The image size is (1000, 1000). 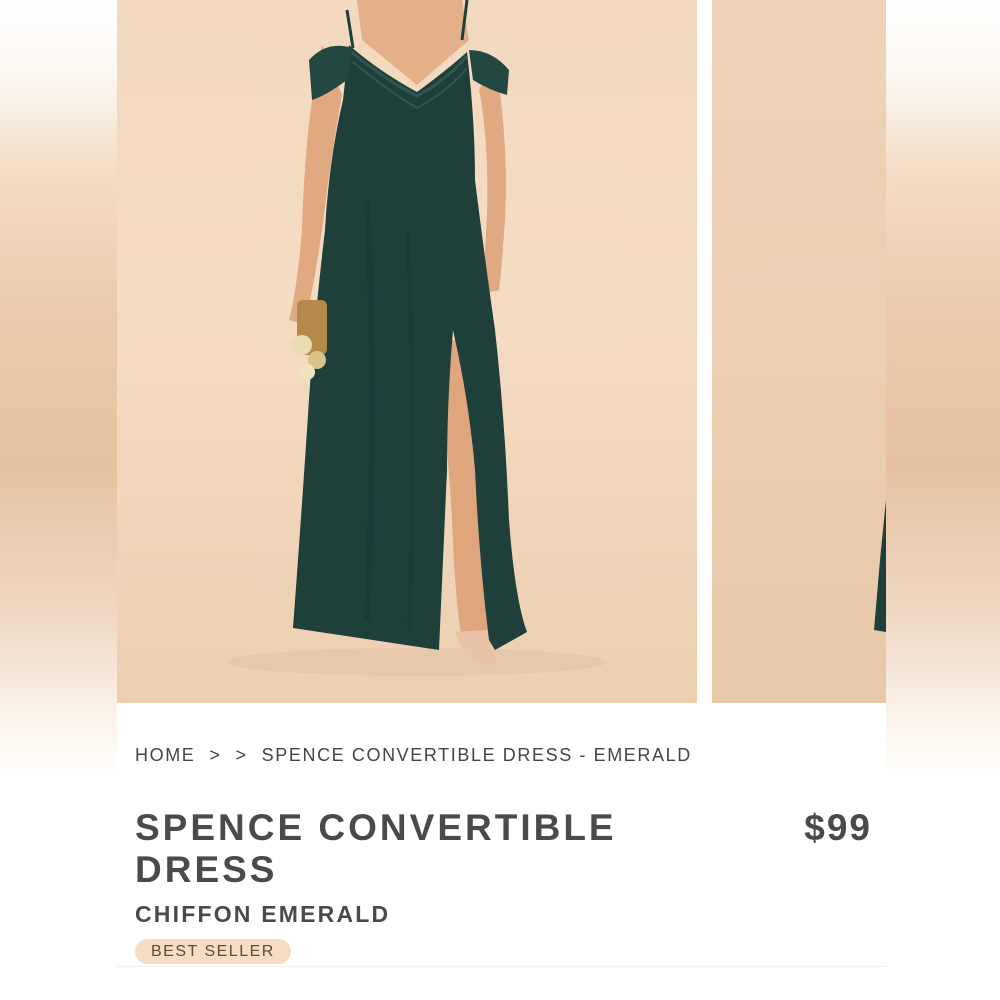 What do you see at coordinates (501, 966) in the screenshot?
I see `divider` at bounding box center [501, 966].